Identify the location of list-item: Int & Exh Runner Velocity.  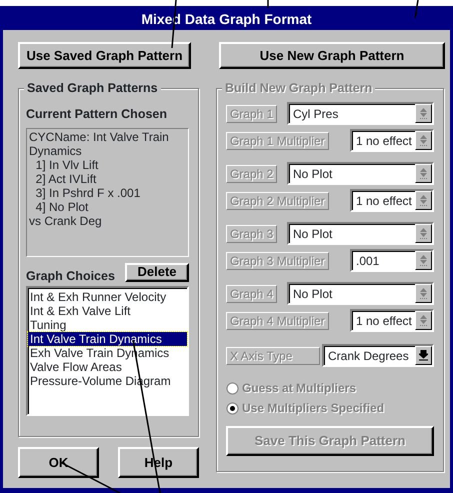
(107, 297).